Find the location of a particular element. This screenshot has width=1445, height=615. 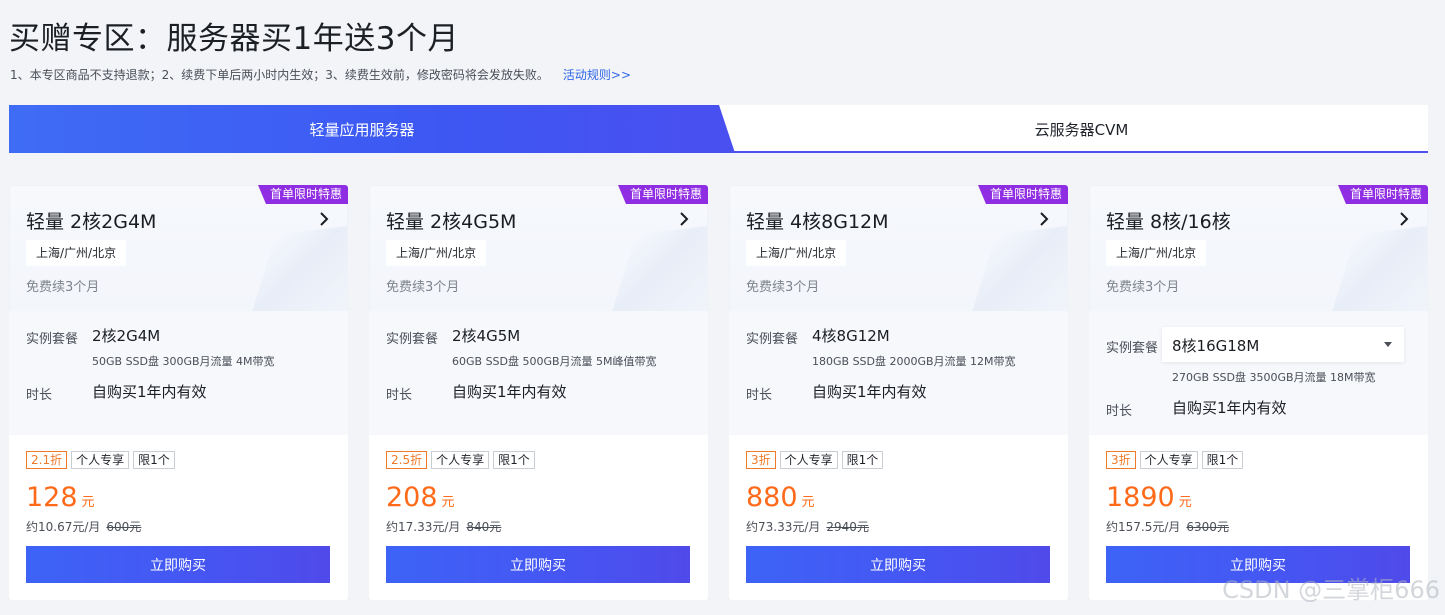

spec-detail: 60GB SSD盘 500GB月流量 5M峰值带宽 is located at coordinates (554, 361).